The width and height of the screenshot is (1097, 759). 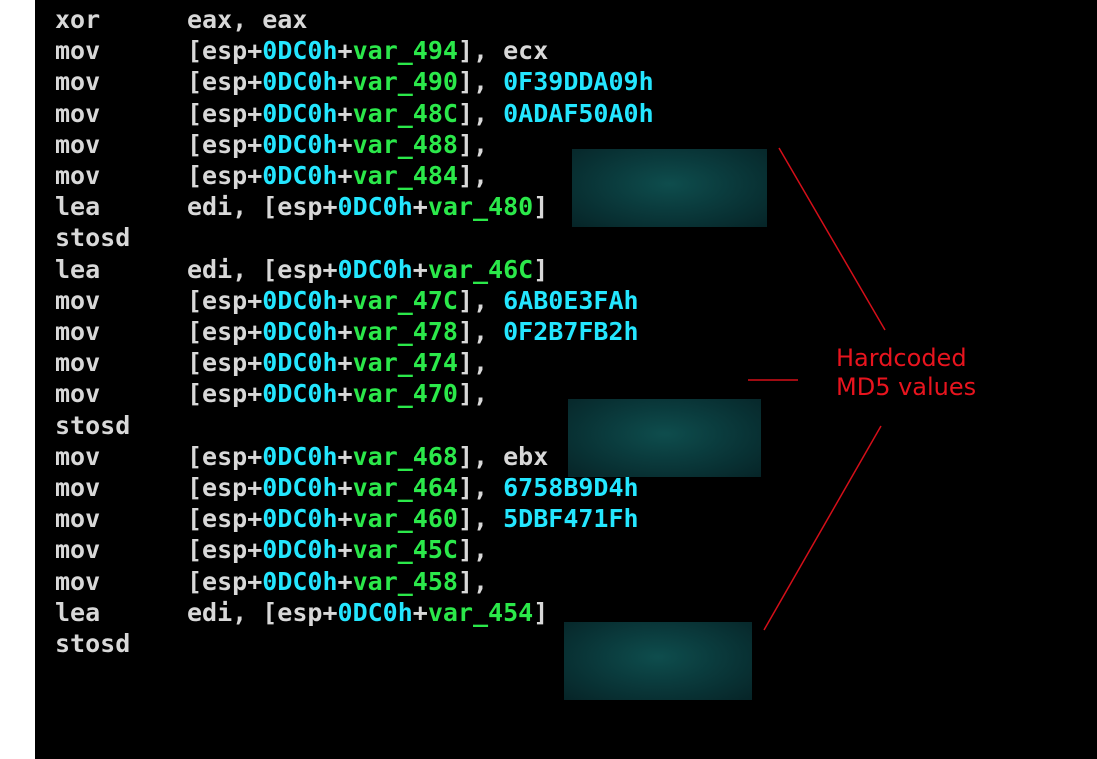 What do you see at coordinates (906, 387) in the screenshot?
I see `annotation-line: MD5 values` at bounding box center [906, 387].